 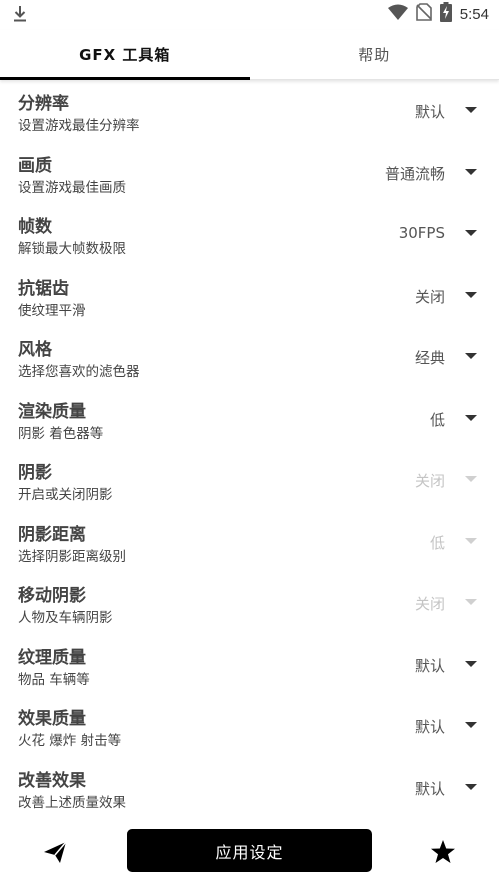 I want to click on no-sim-icon, so click(x=423, y=14).